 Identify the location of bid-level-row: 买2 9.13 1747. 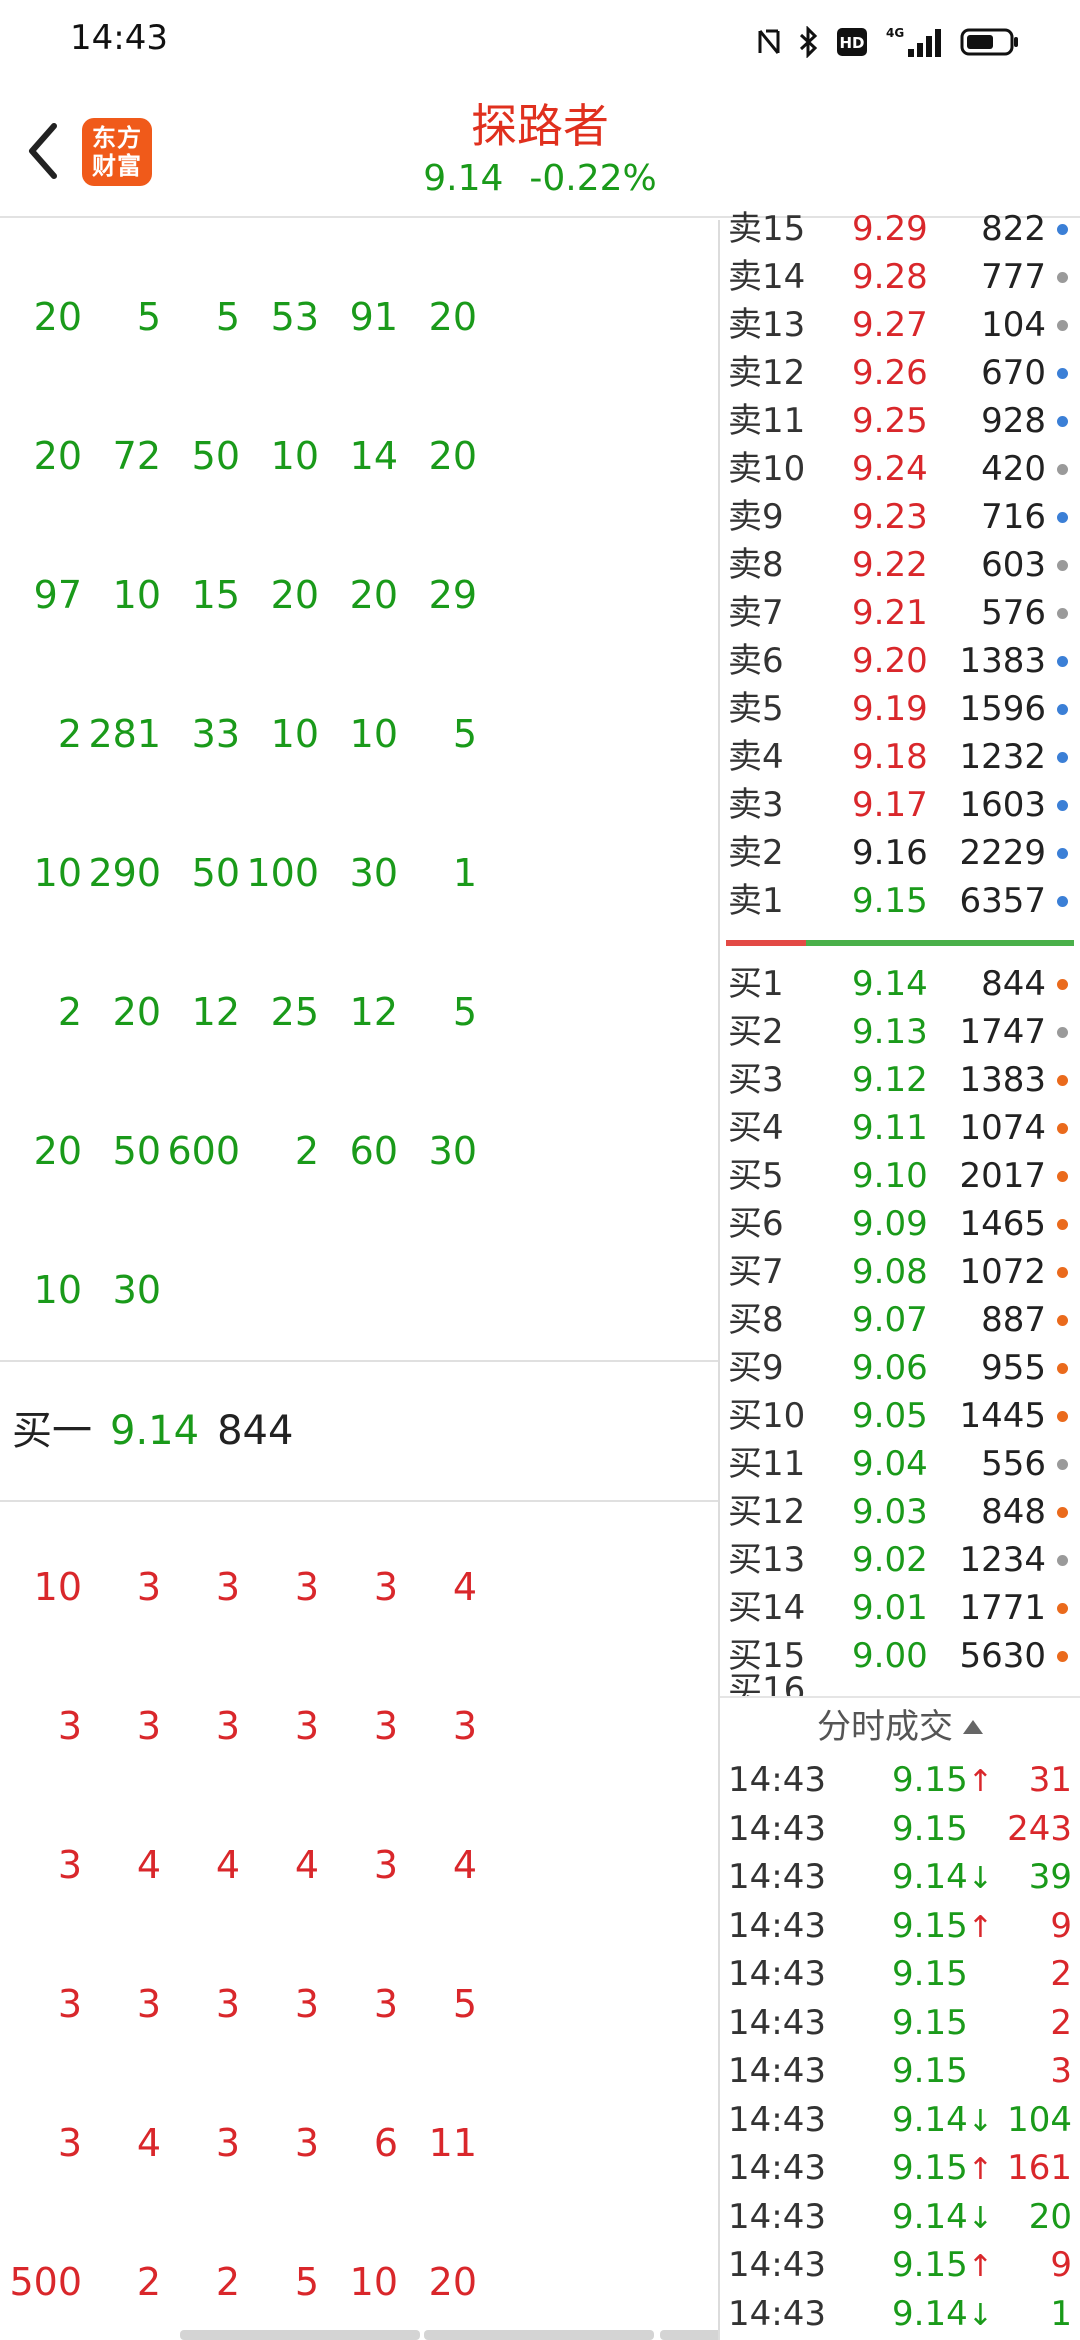
(900, 1032).